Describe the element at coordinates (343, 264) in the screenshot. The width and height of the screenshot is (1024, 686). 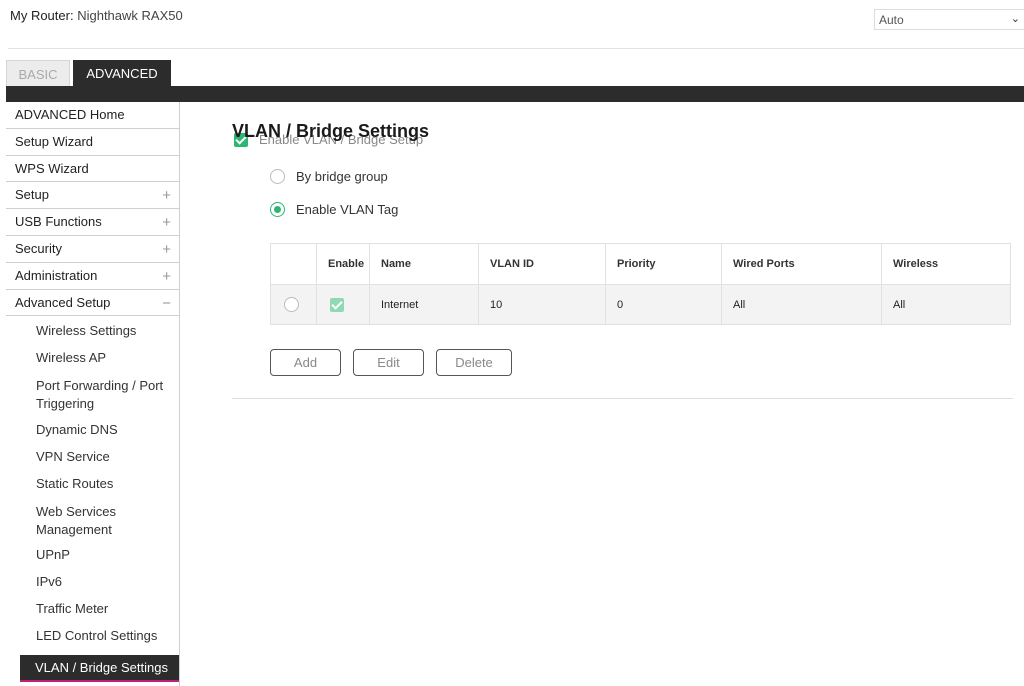
I see `column-header-enable: Enable` at that location.